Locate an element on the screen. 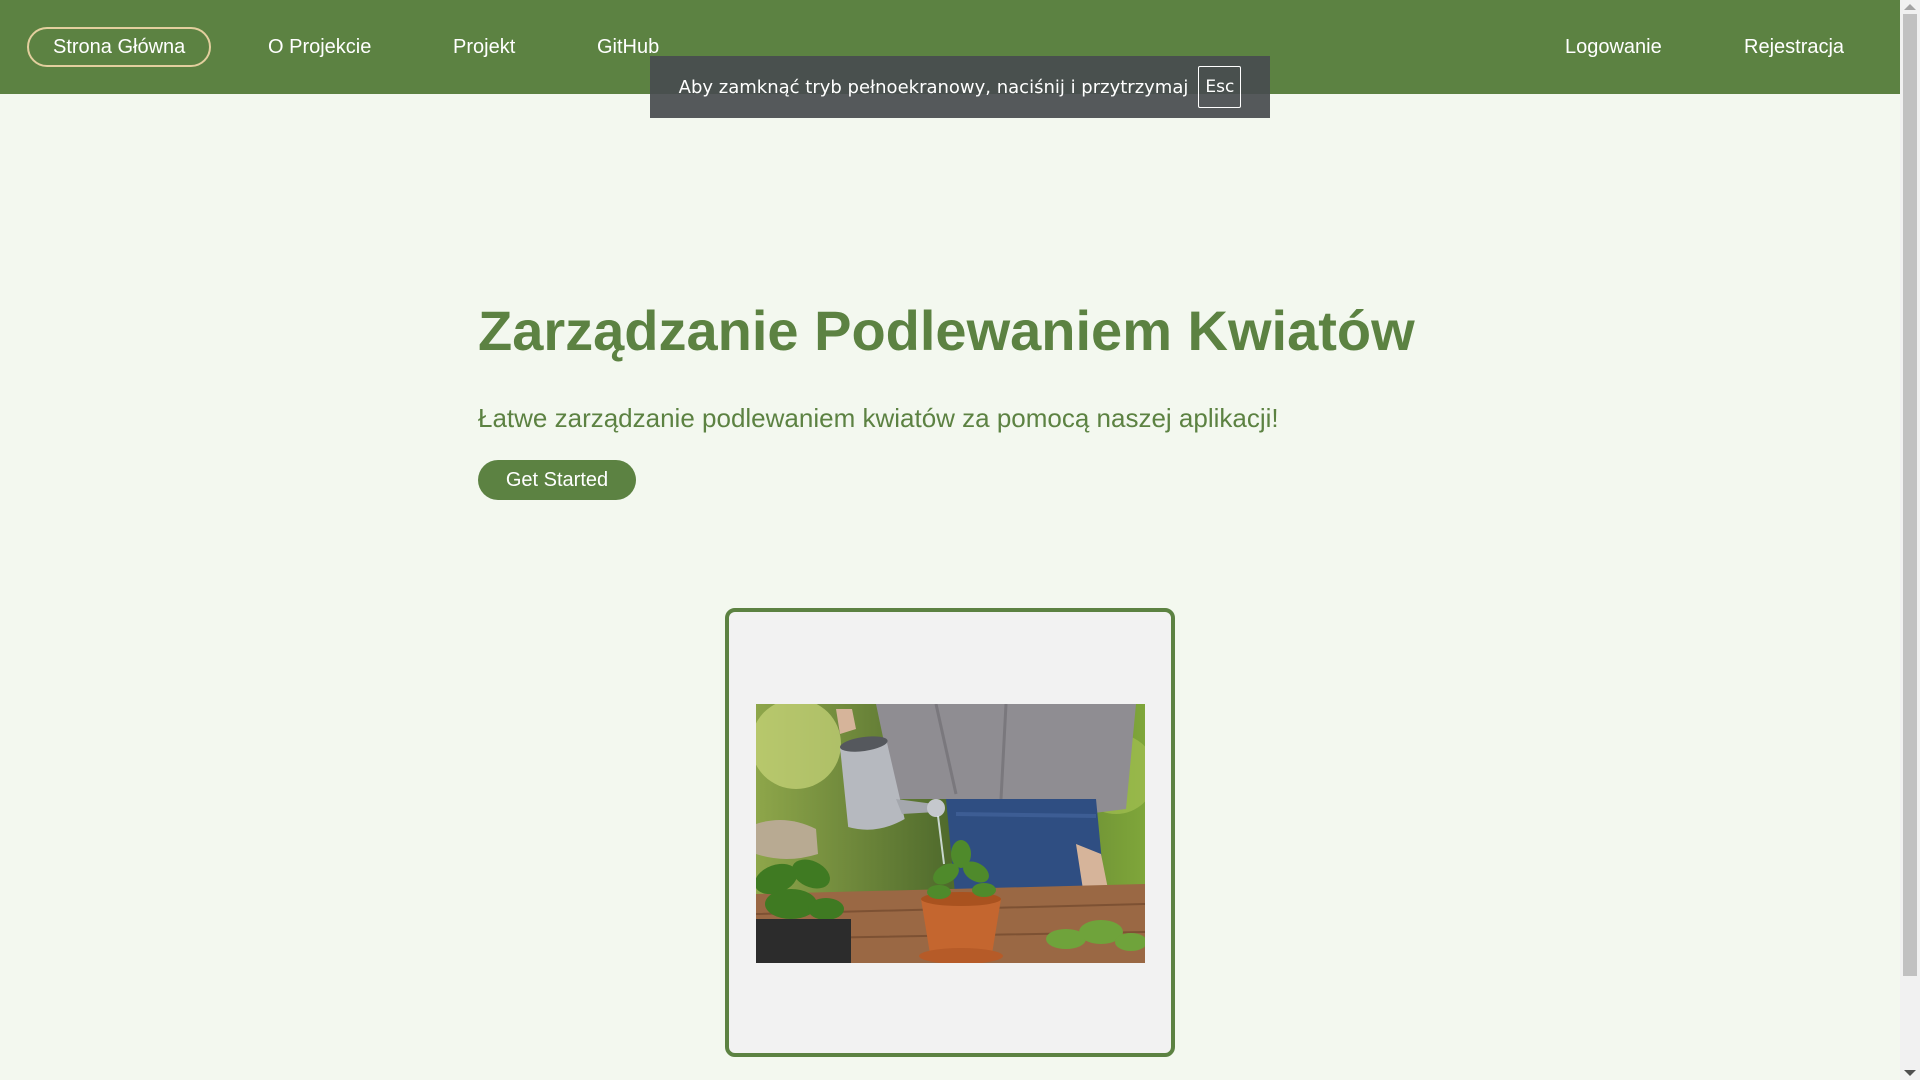 The height and width of the screenshot is (1080, 1920). get-started-button: Get Started is located at coordinates (557, 480).